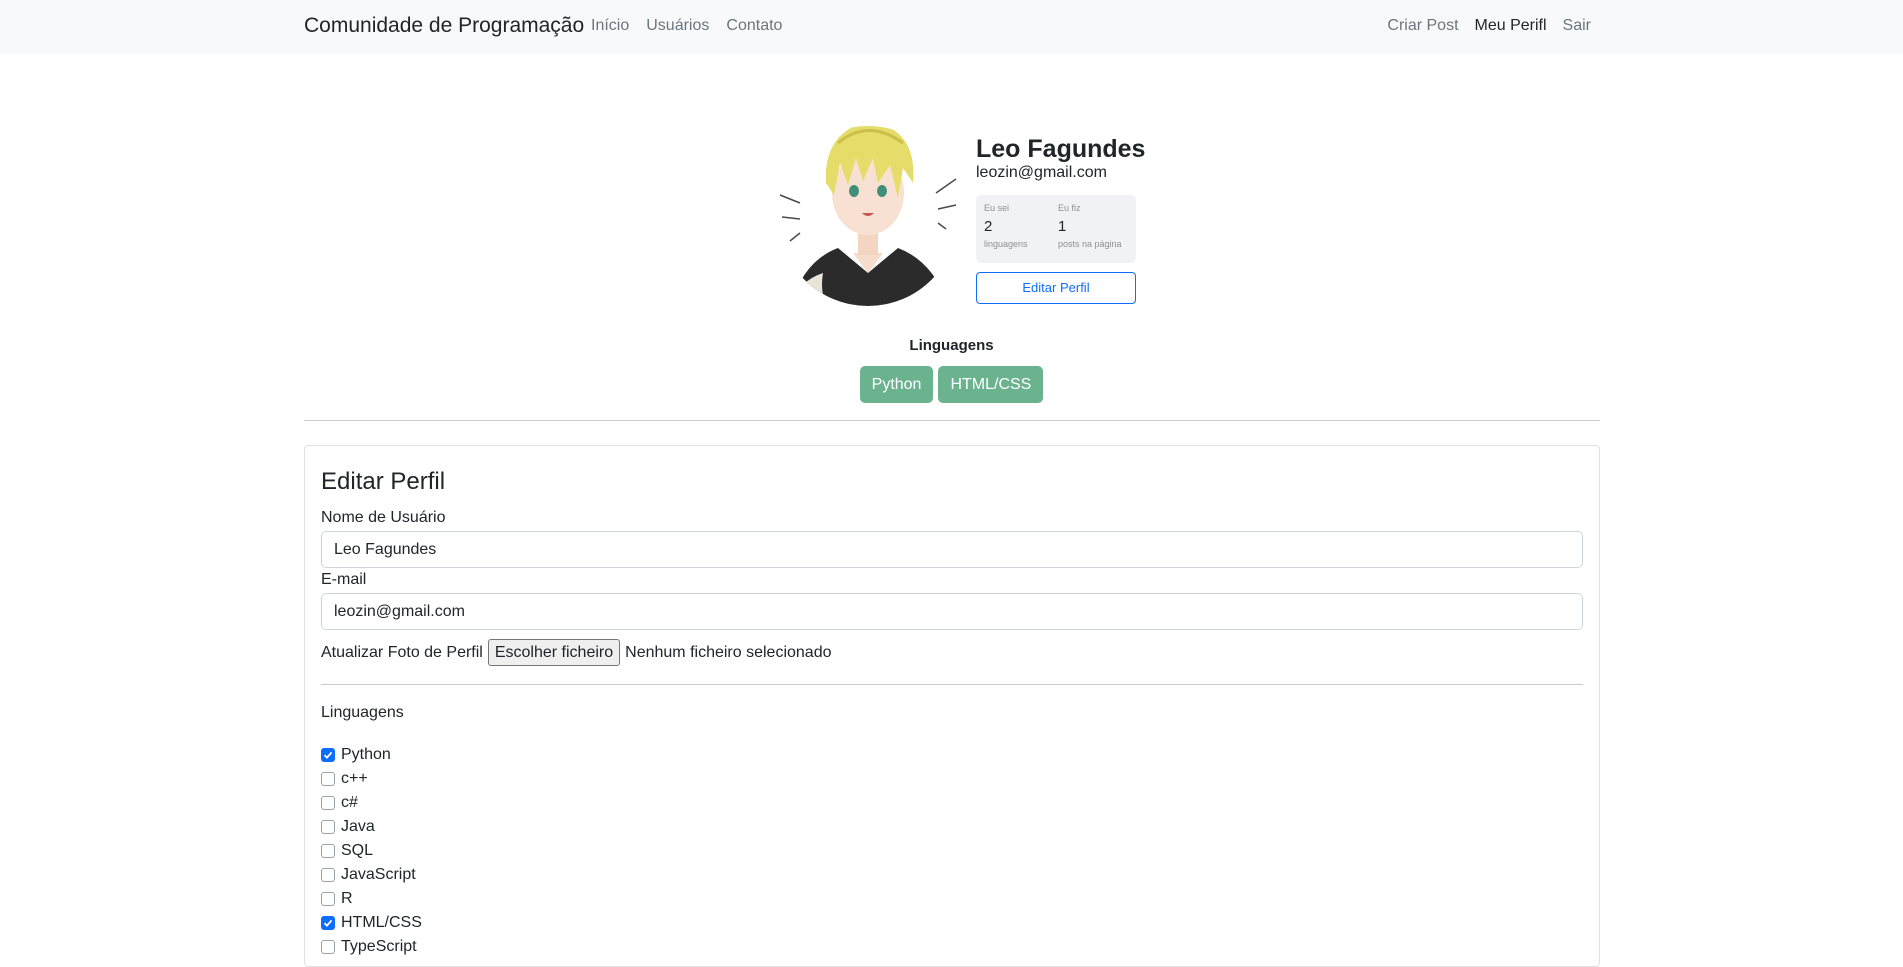  Describe the element at coordinates (896, 384) in the screenshot. I see `language-badge: Python` at that location.